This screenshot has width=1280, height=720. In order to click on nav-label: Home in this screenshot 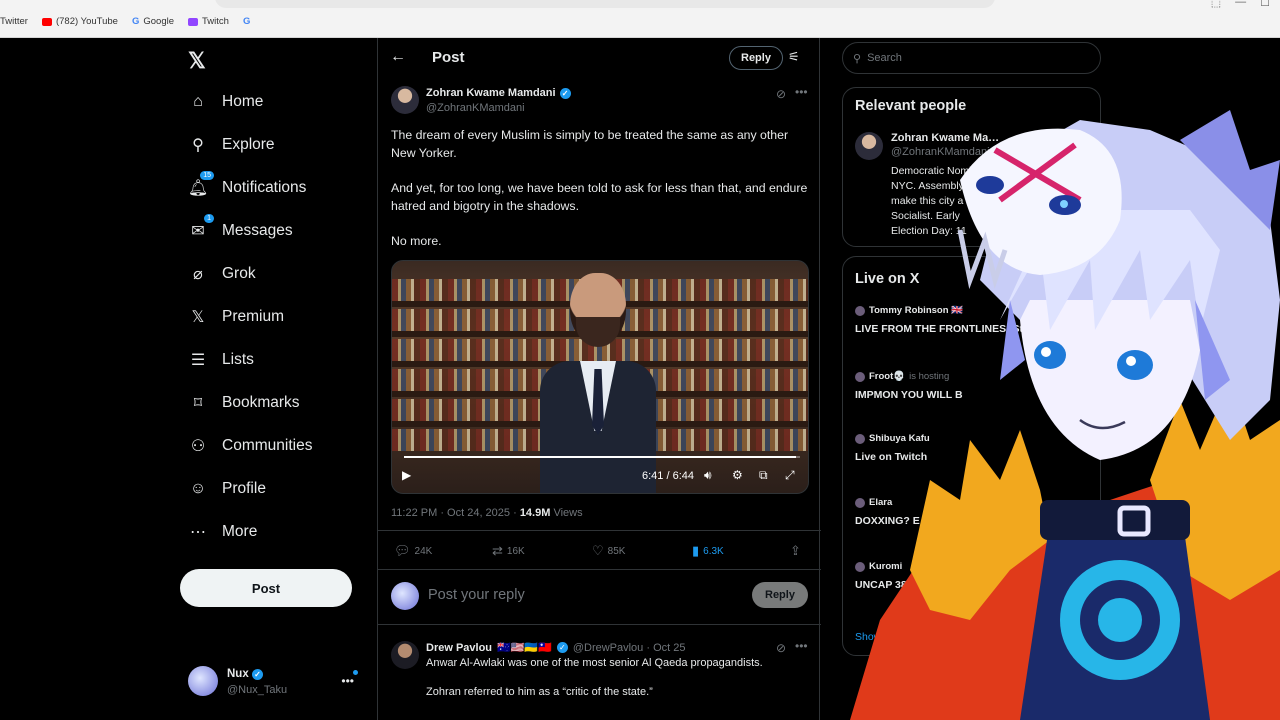, I will do `click(243, 101)`.